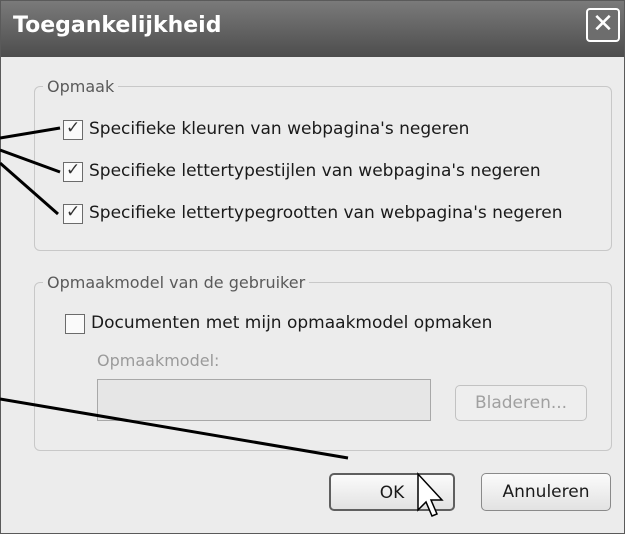 Image resolution: width=625 pixels, height=534 pixels. Describe the element at coordinates (30, 133) in the screenshot. I see `callout-line-colors` at that location.